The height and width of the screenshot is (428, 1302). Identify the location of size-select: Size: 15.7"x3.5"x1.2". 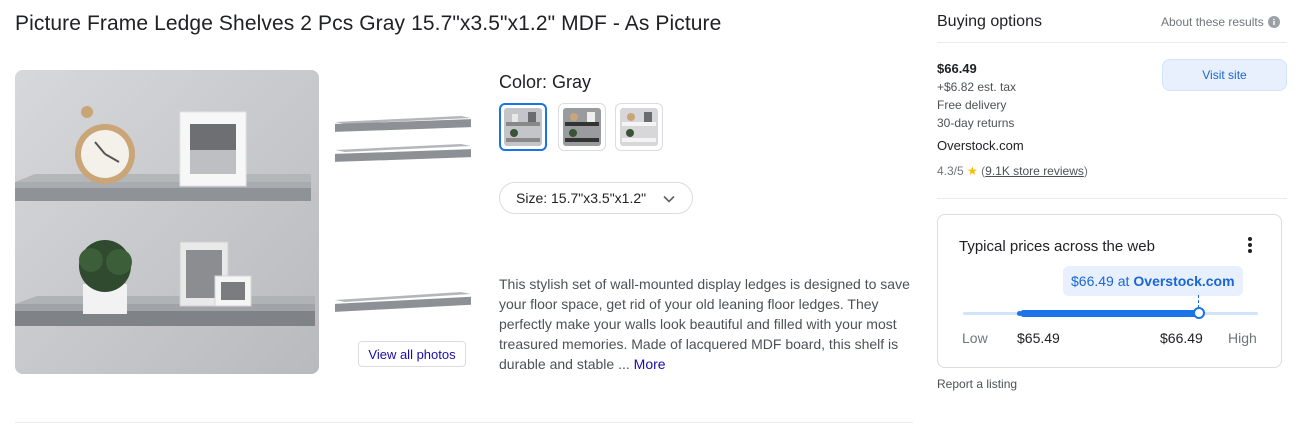
(596, 198).